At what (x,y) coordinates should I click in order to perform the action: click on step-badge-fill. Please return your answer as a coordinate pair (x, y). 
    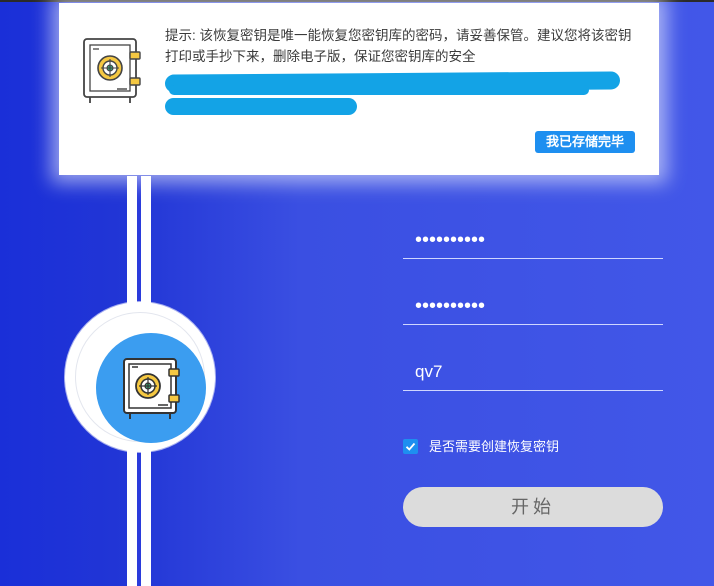
    Looking at the image, I should click on (151, 388).